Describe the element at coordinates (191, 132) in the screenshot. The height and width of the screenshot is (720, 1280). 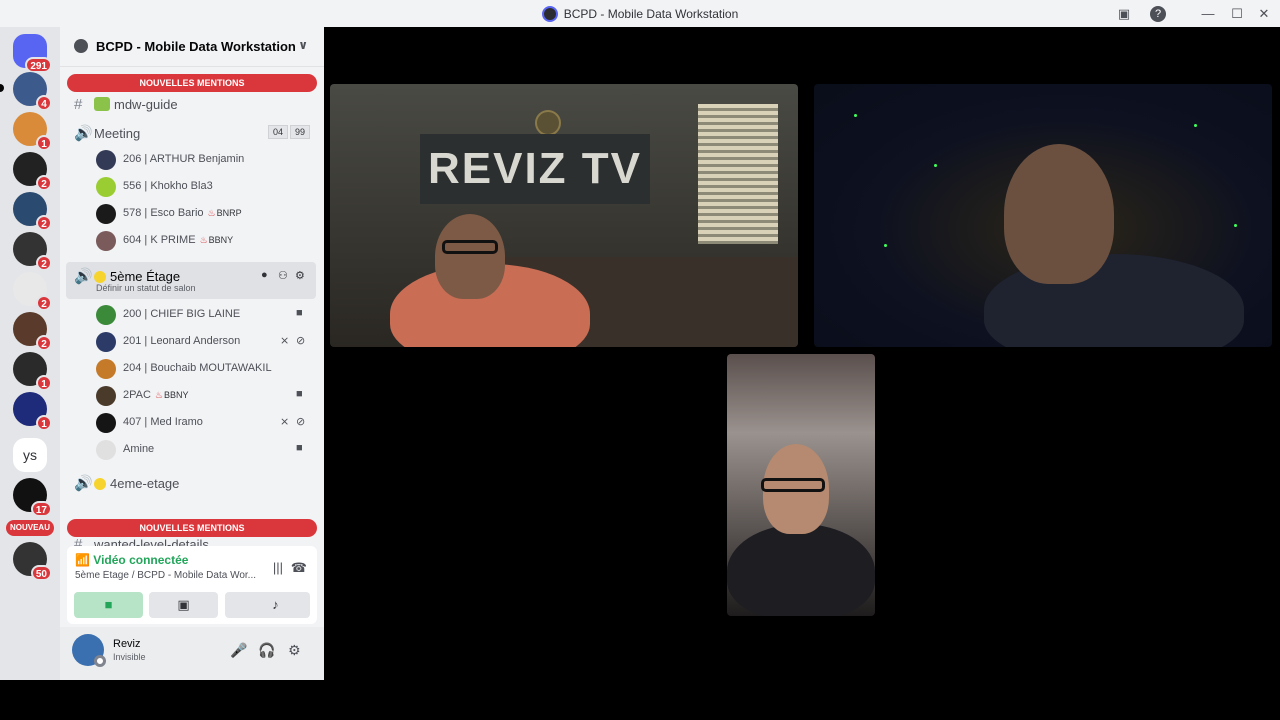
I see `channel-meeting: 🔊Meeting 04 99` at that location.